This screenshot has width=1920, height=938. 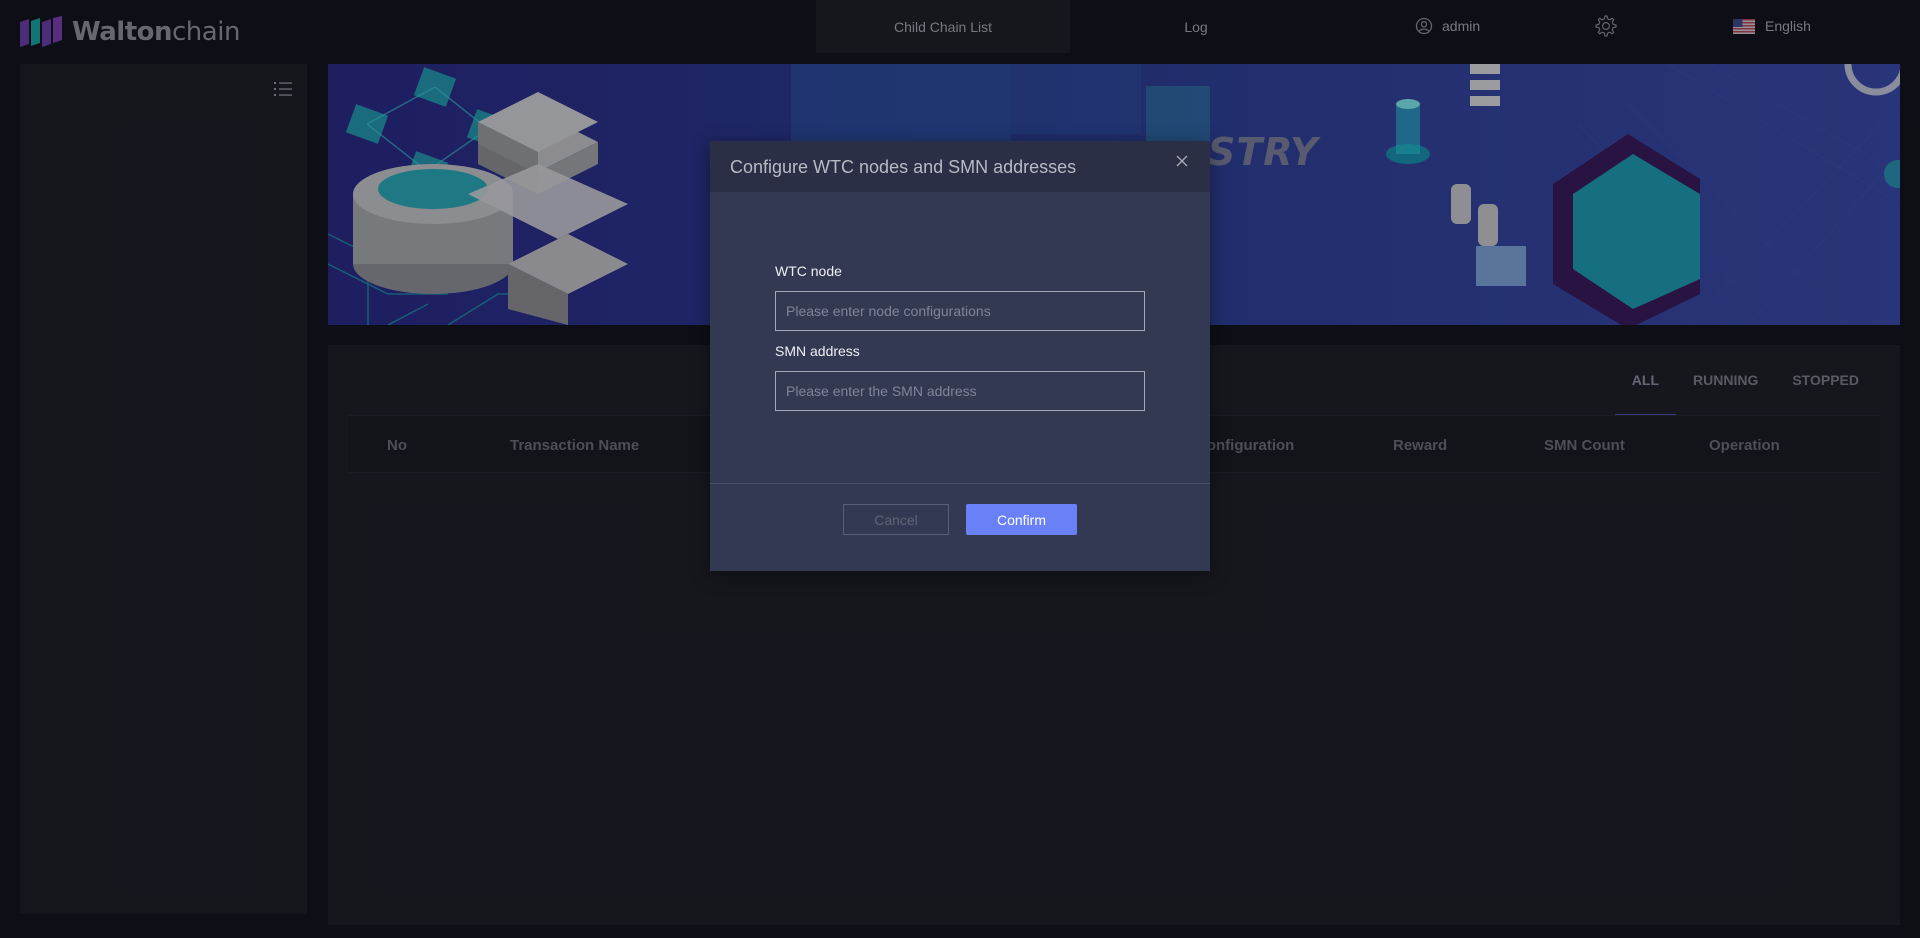 I want to click on dialog-footer: Cancel Confirm, so click(x=960, y=527).